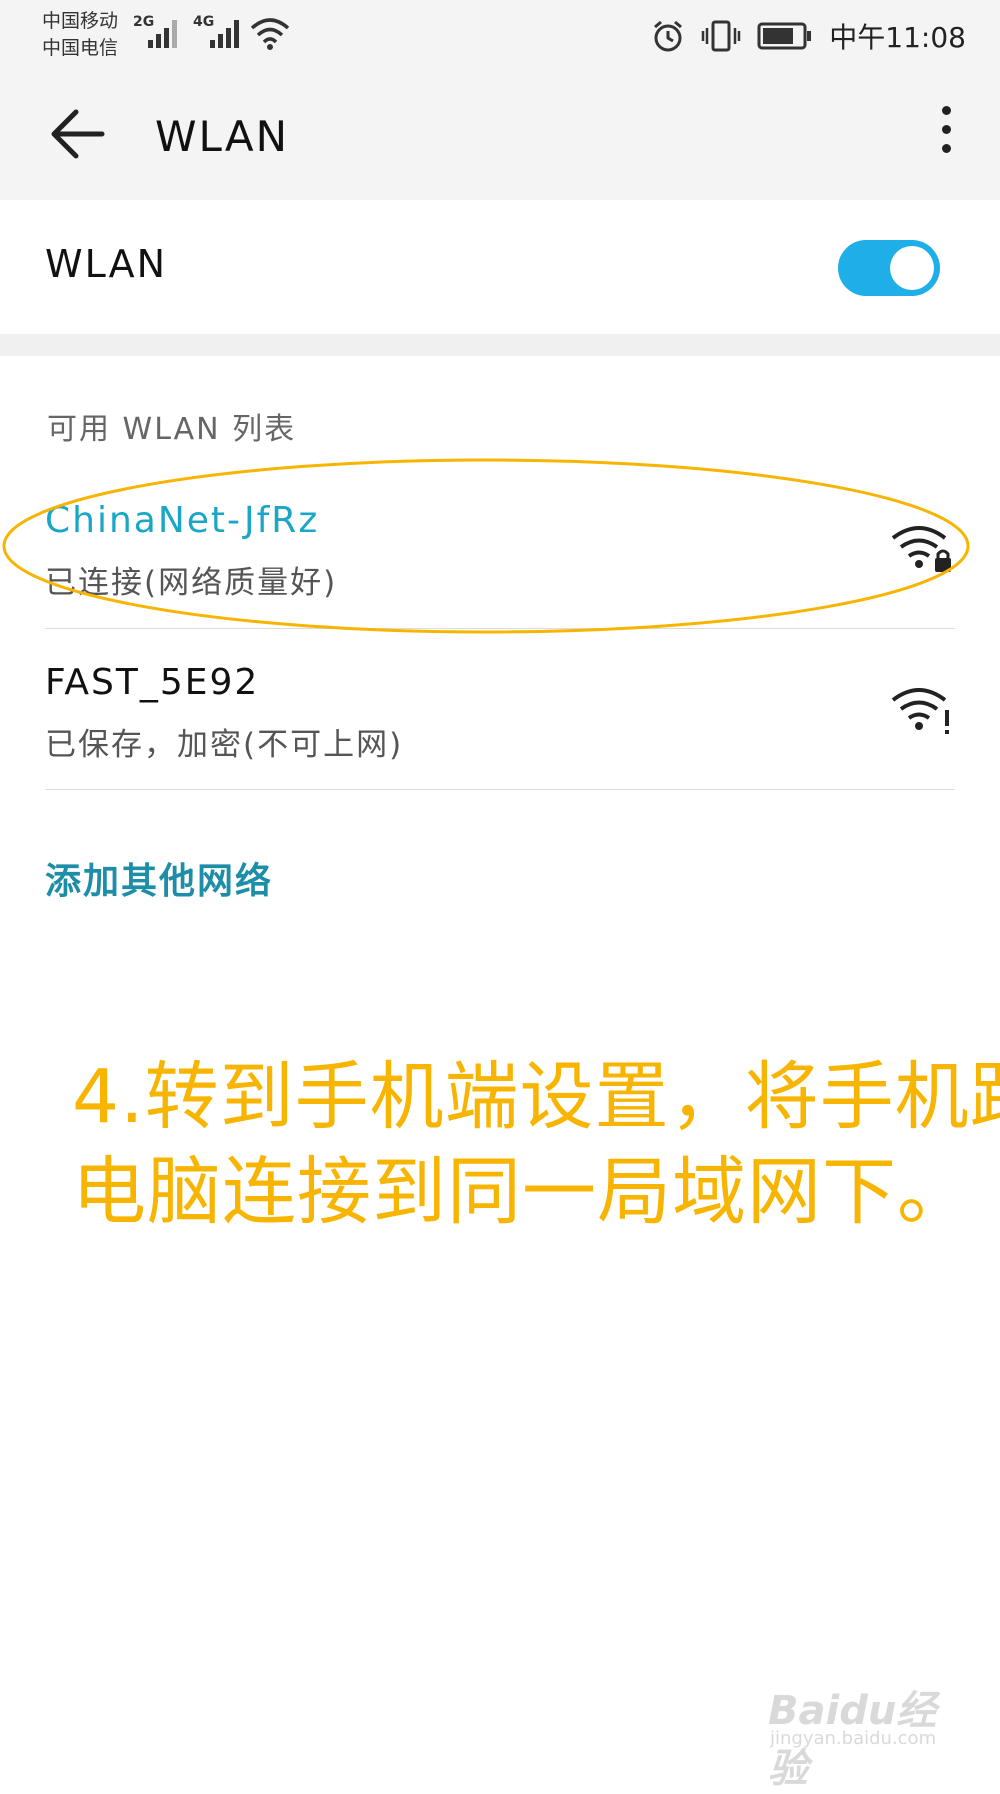 Image resolution: width=1000 pixels, height=1794 pixels. I want to click on add-other-network-link: 添加其他网络, so click(159, 878).